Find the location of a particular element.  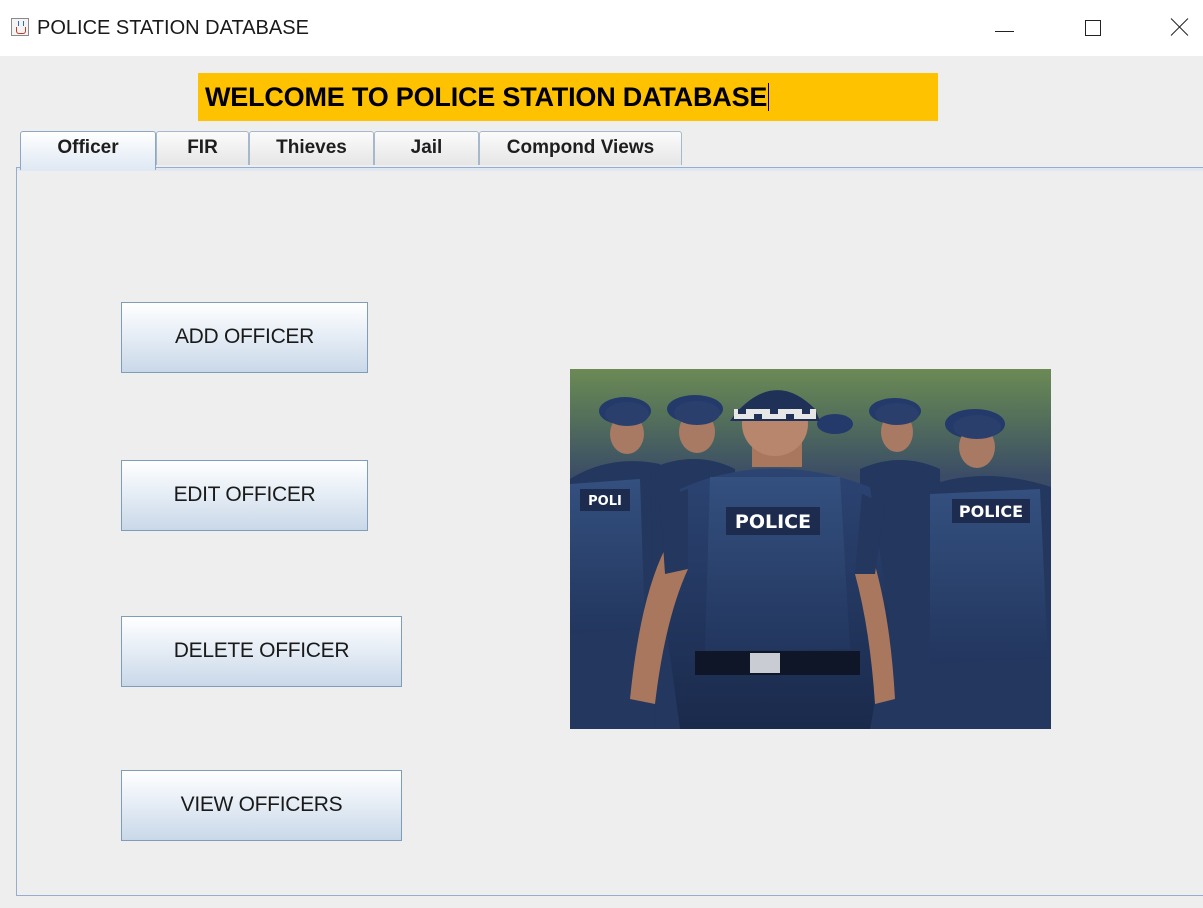

photo-vest-label-left: POLI is located at coordinates (605, 501).